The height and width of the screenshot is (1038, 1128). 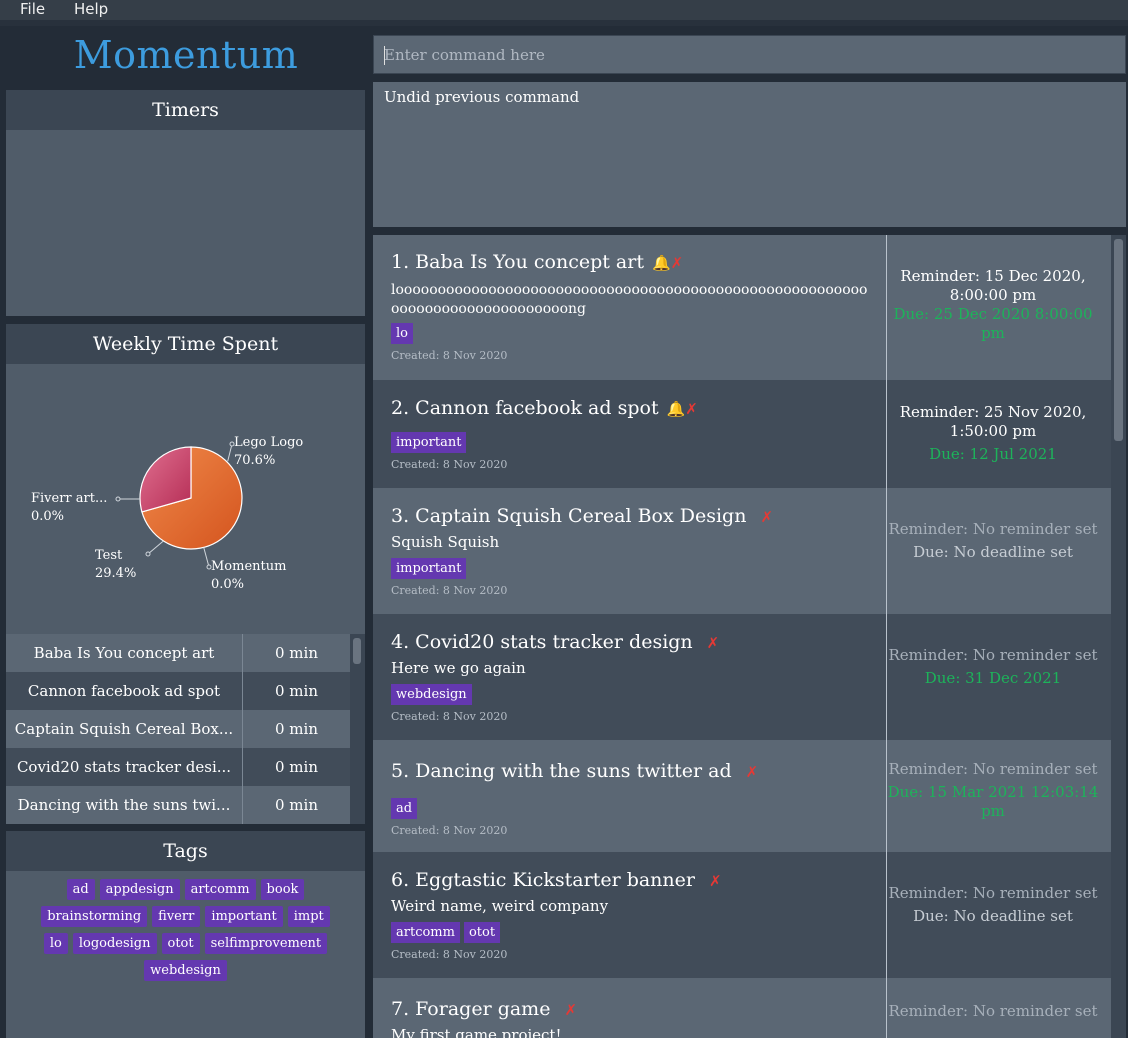 I want to click on project-list-scroll-thumb, so click(x=1118, y=340).